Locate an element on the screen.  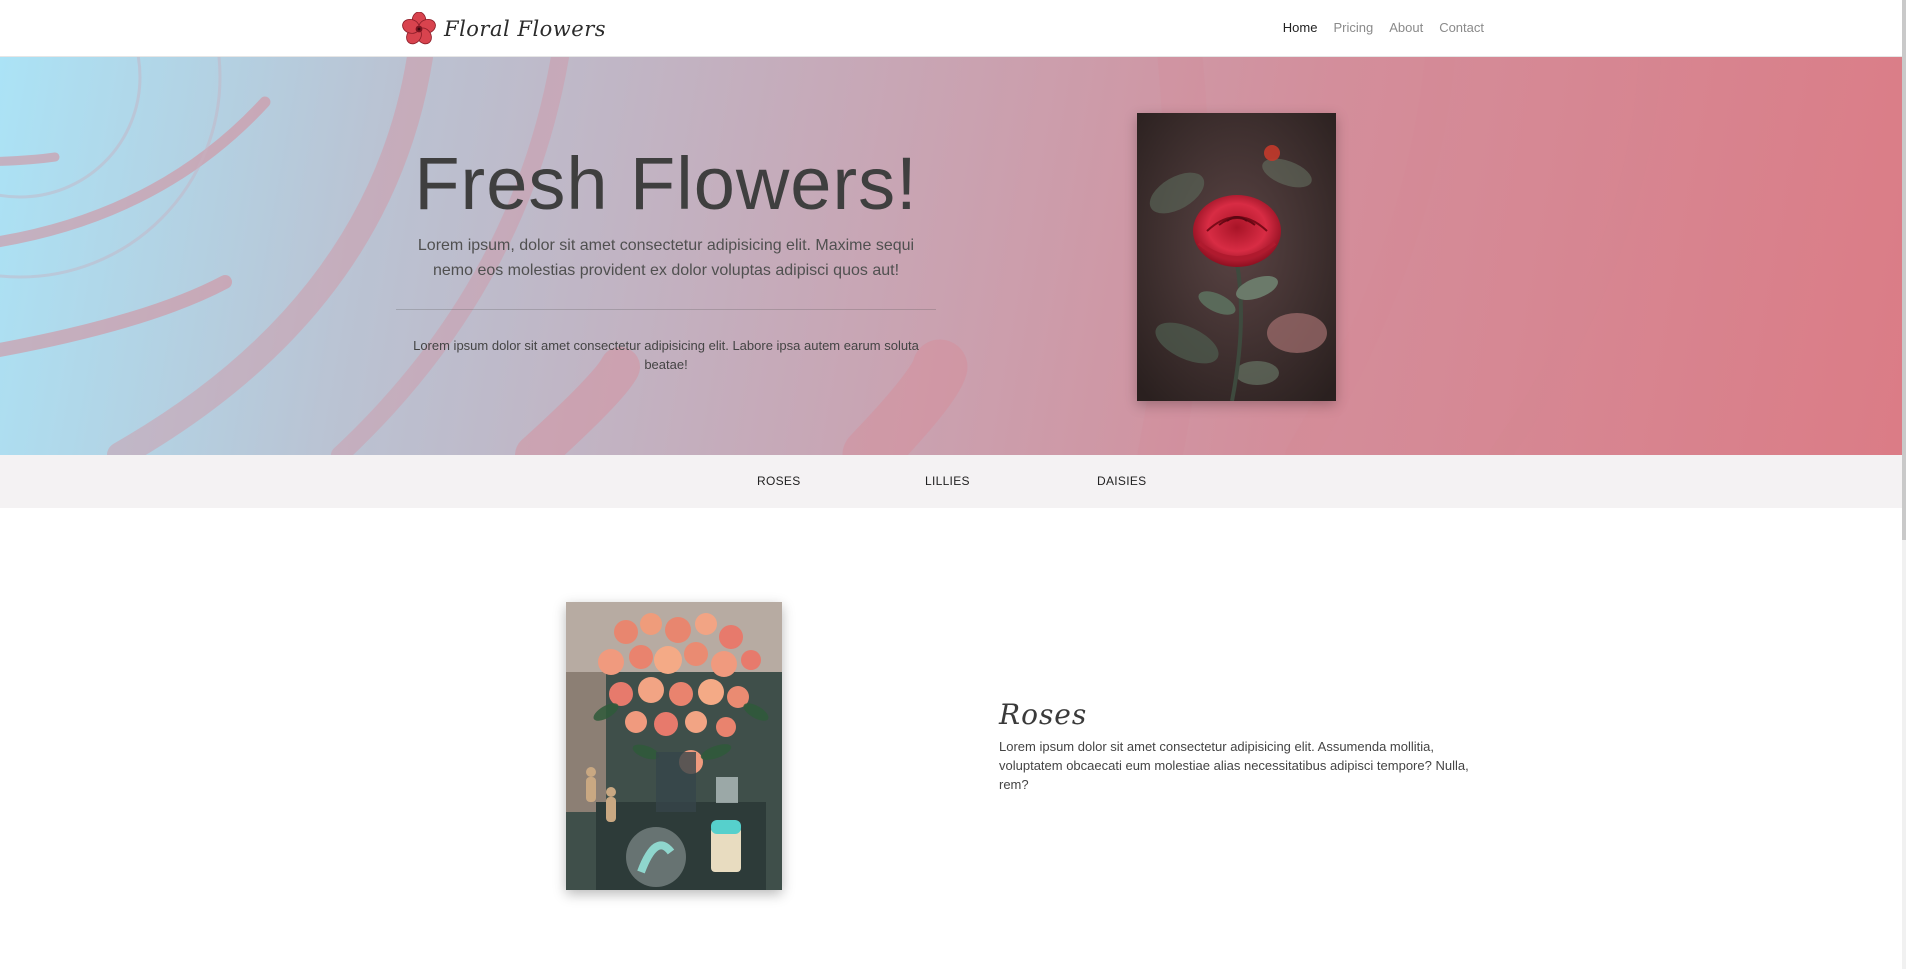
hero-divider is located at coordinates (666, 309).